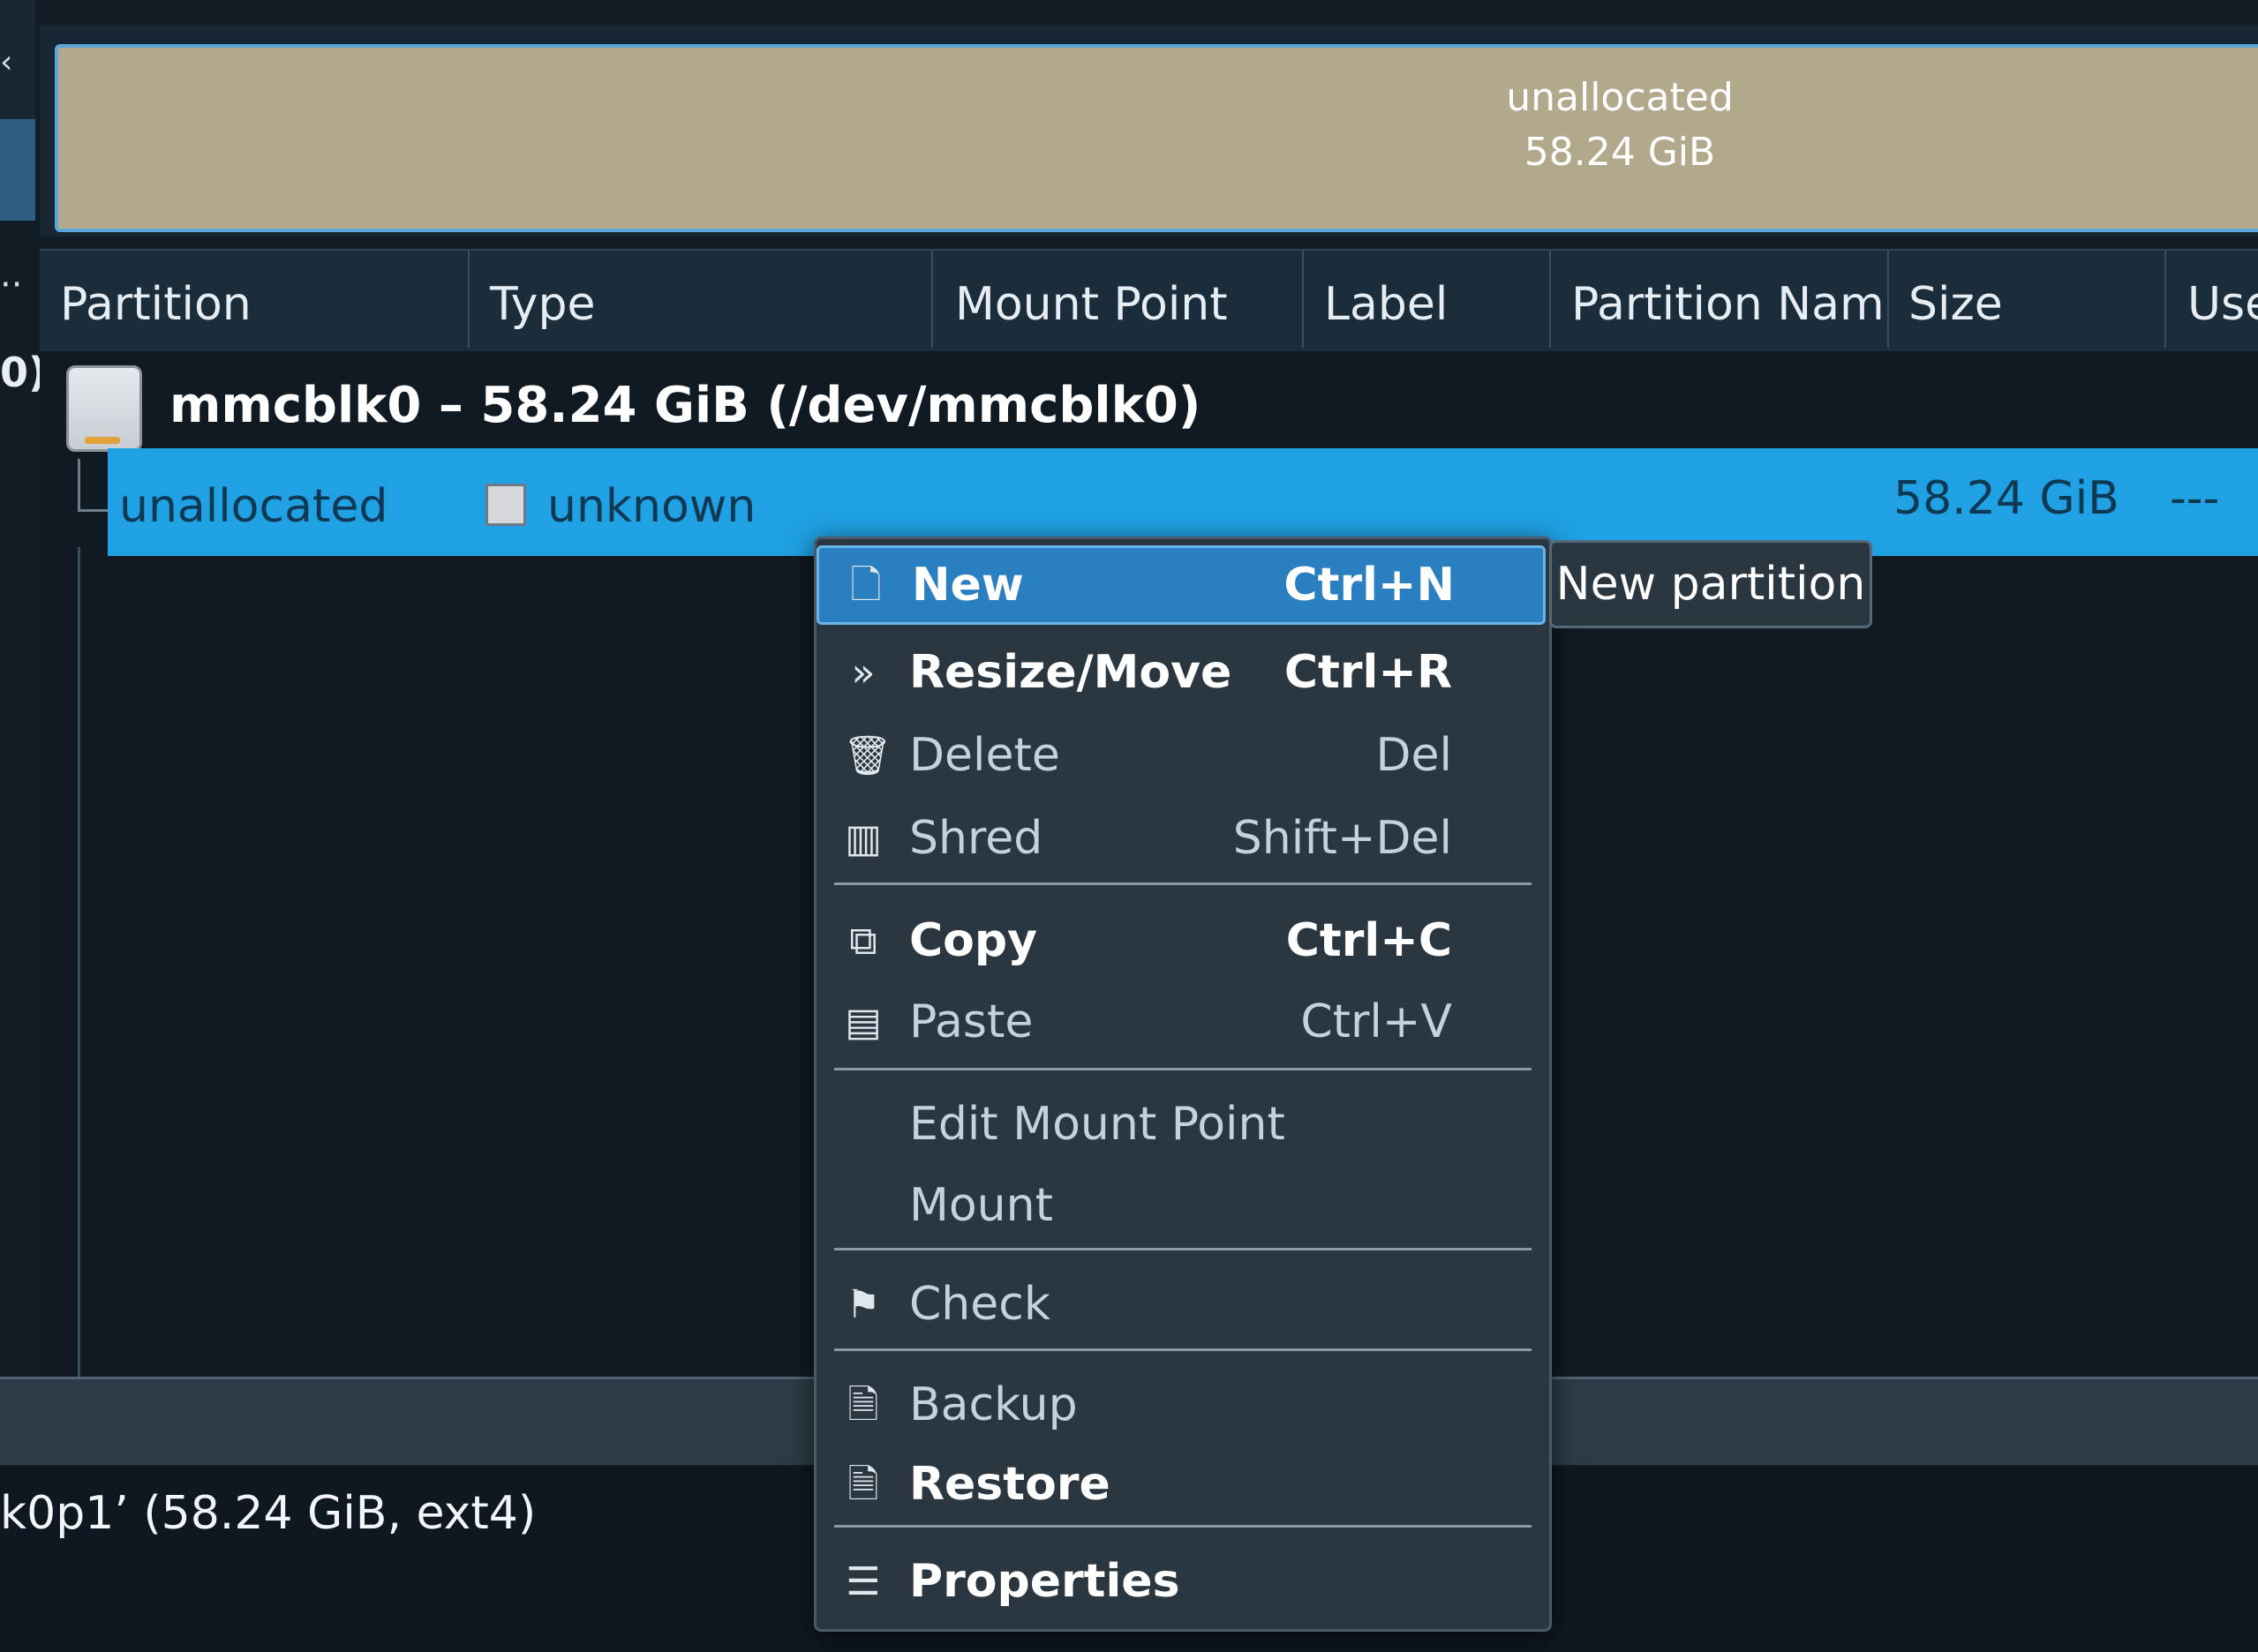 This screenshot has width=2258, height=1652. I want to click on double-chevron-icon: », so click(863, 672).